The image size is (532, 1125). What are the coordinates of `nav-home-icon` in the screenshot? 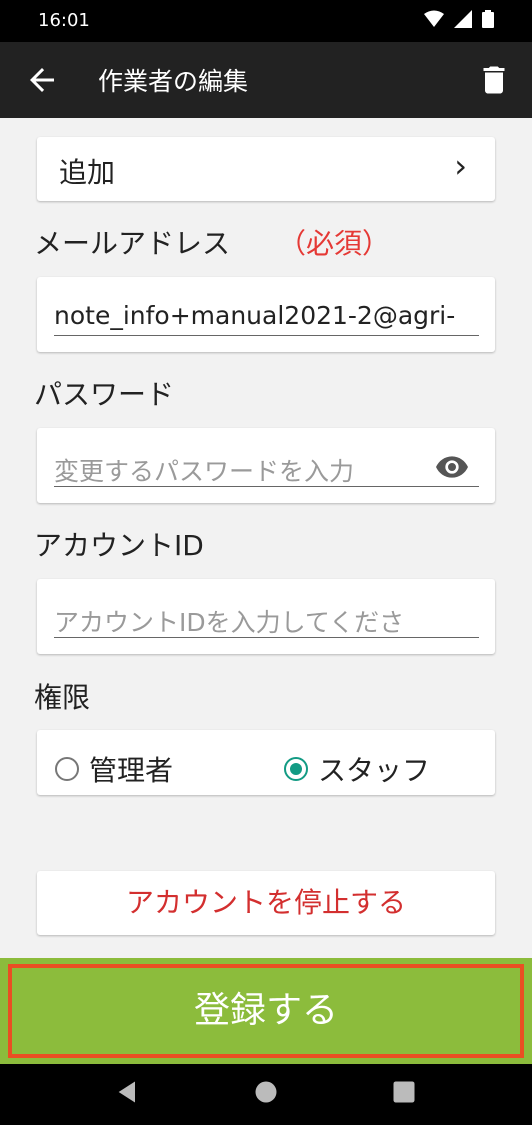 It's located at (266, 1092).